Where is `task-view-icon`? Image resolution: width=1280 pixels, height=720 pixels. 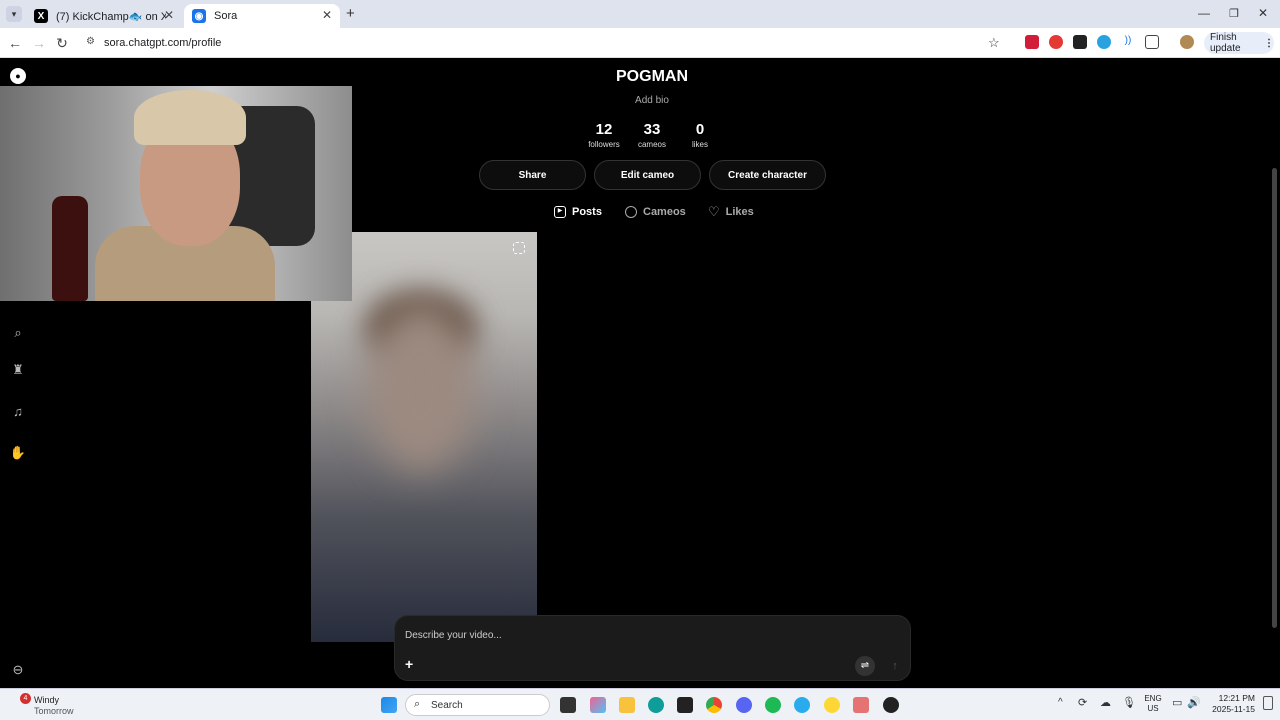 task-view-icon is located at coordinates (568, 705).